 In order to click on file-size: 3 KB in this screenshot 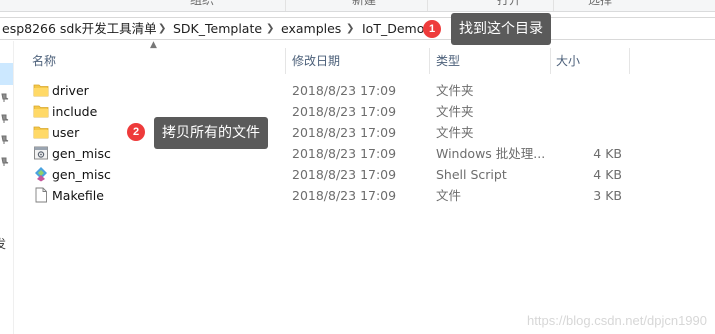, I will do `click(607, 195)`.